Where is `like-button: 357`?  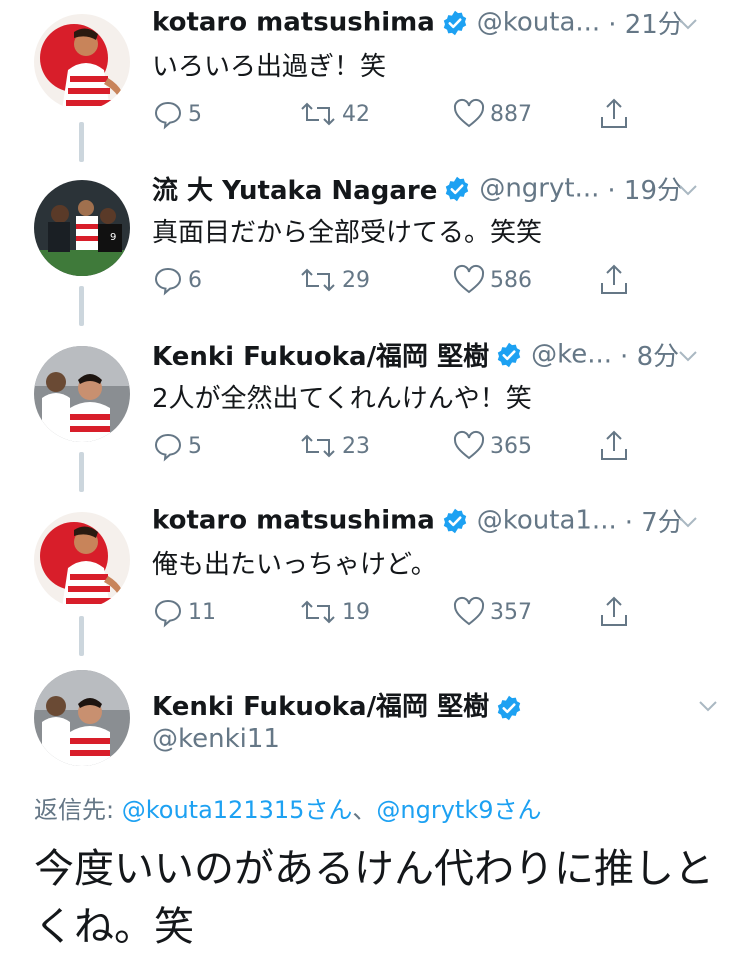 like-button: 357 is located at coordinates (492, 612).